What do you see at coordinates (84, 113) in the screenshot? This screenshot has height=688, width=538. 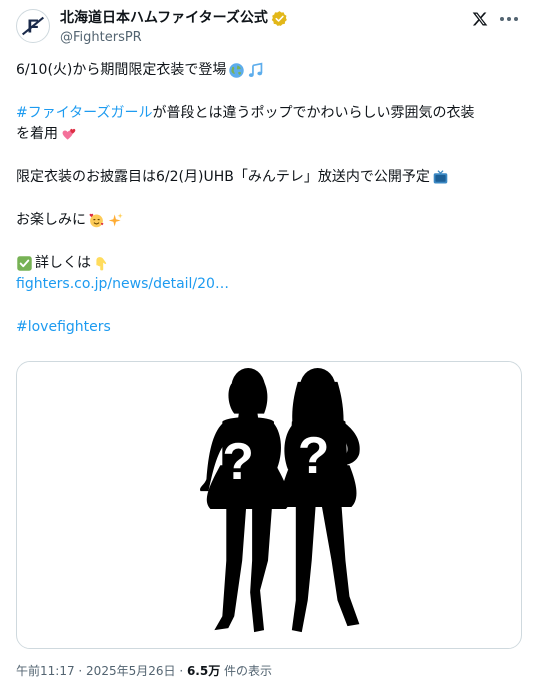 I see `hashtag-fighters-girl-link: #ファイターズガール` at bounding box center [84, 113].